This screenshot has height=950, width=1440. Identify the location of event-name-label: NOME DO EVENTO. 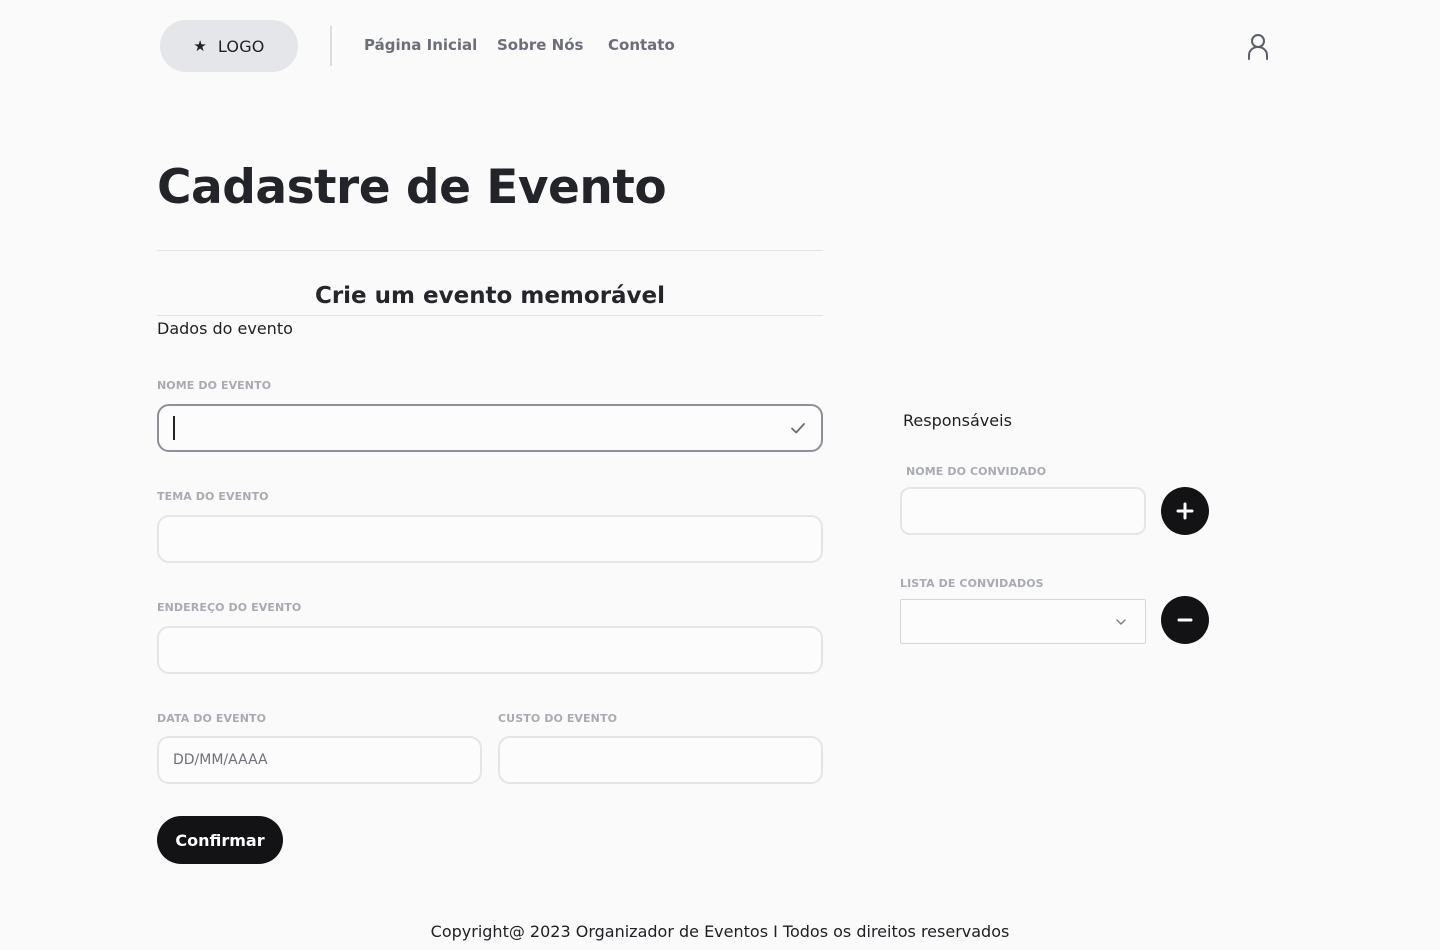
(214, 385).